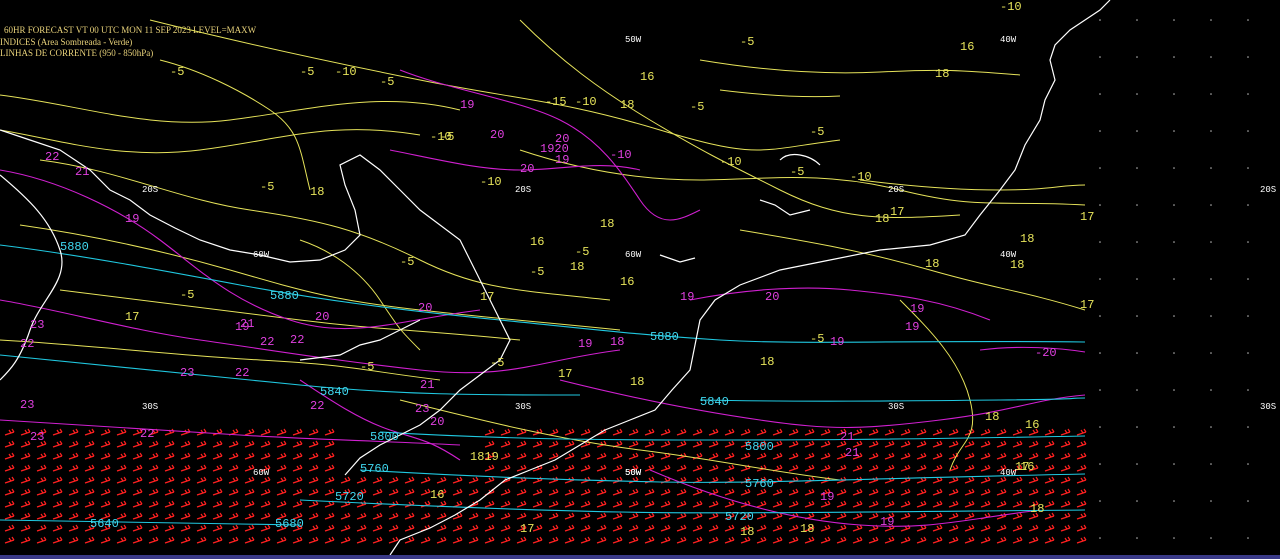 Image resolution: width=1280 pixels, height=559 pixels. What do you see at coordinates (247, 324) in the screenshot?
I see `isoline-magenta-label: 21` at bounding box center [247, 324].